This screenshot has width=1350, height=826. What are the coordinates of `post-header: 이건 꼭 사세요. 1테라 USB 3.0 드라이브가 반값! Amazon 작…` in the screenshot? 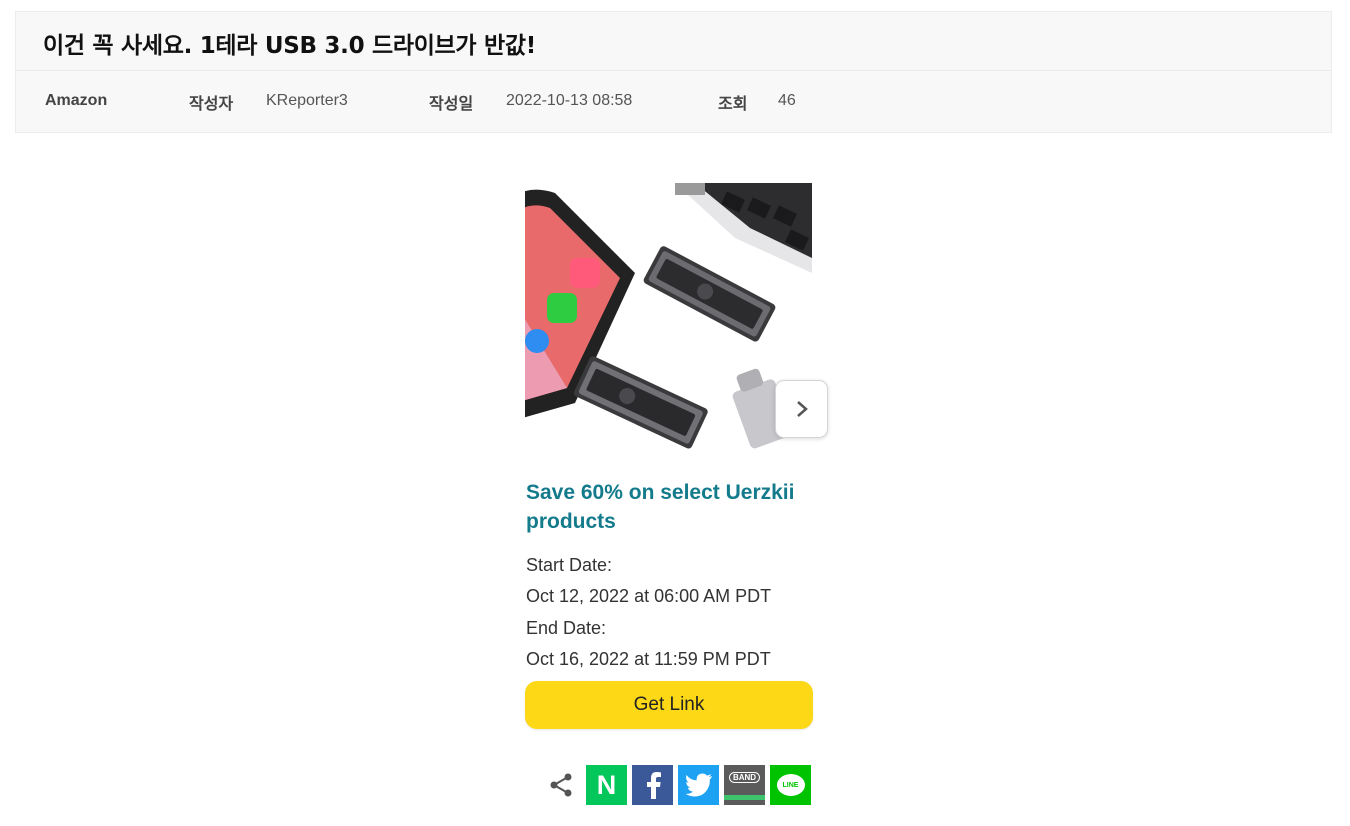 It's located at (673, 72).